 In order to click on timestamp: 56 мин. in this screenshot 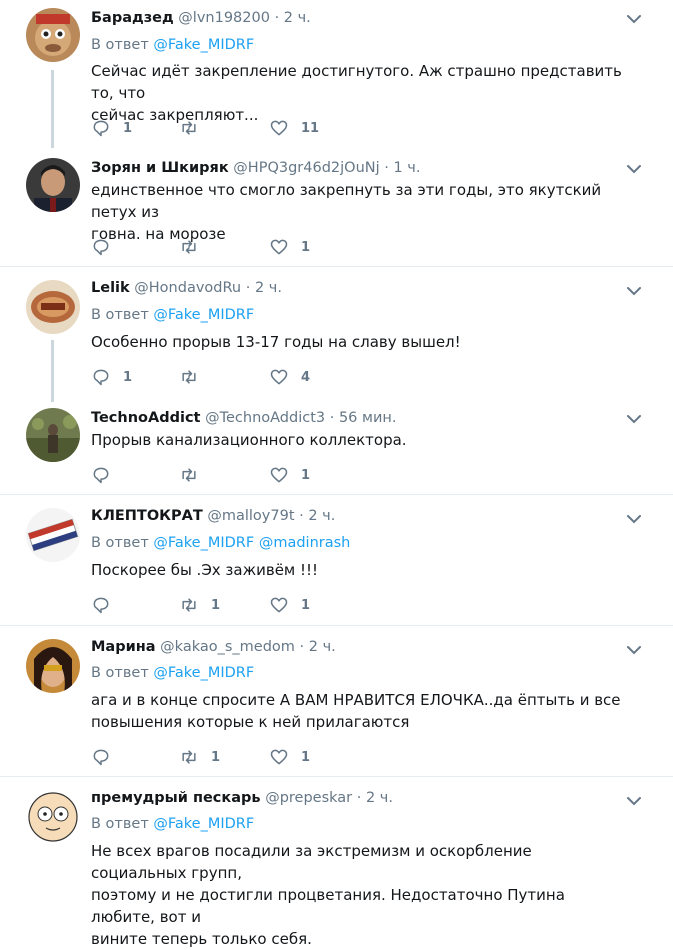, I will do `click(368, 418)`.